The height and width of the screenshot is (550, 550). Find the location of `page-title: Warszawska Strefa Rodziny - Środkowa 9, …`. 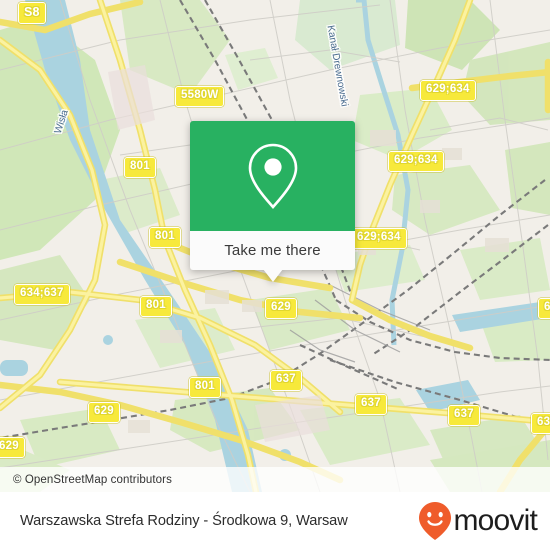

page-title: Warszawska Strefa Rodziny - Środkowa 9, … is located at coordinates (184, 521).